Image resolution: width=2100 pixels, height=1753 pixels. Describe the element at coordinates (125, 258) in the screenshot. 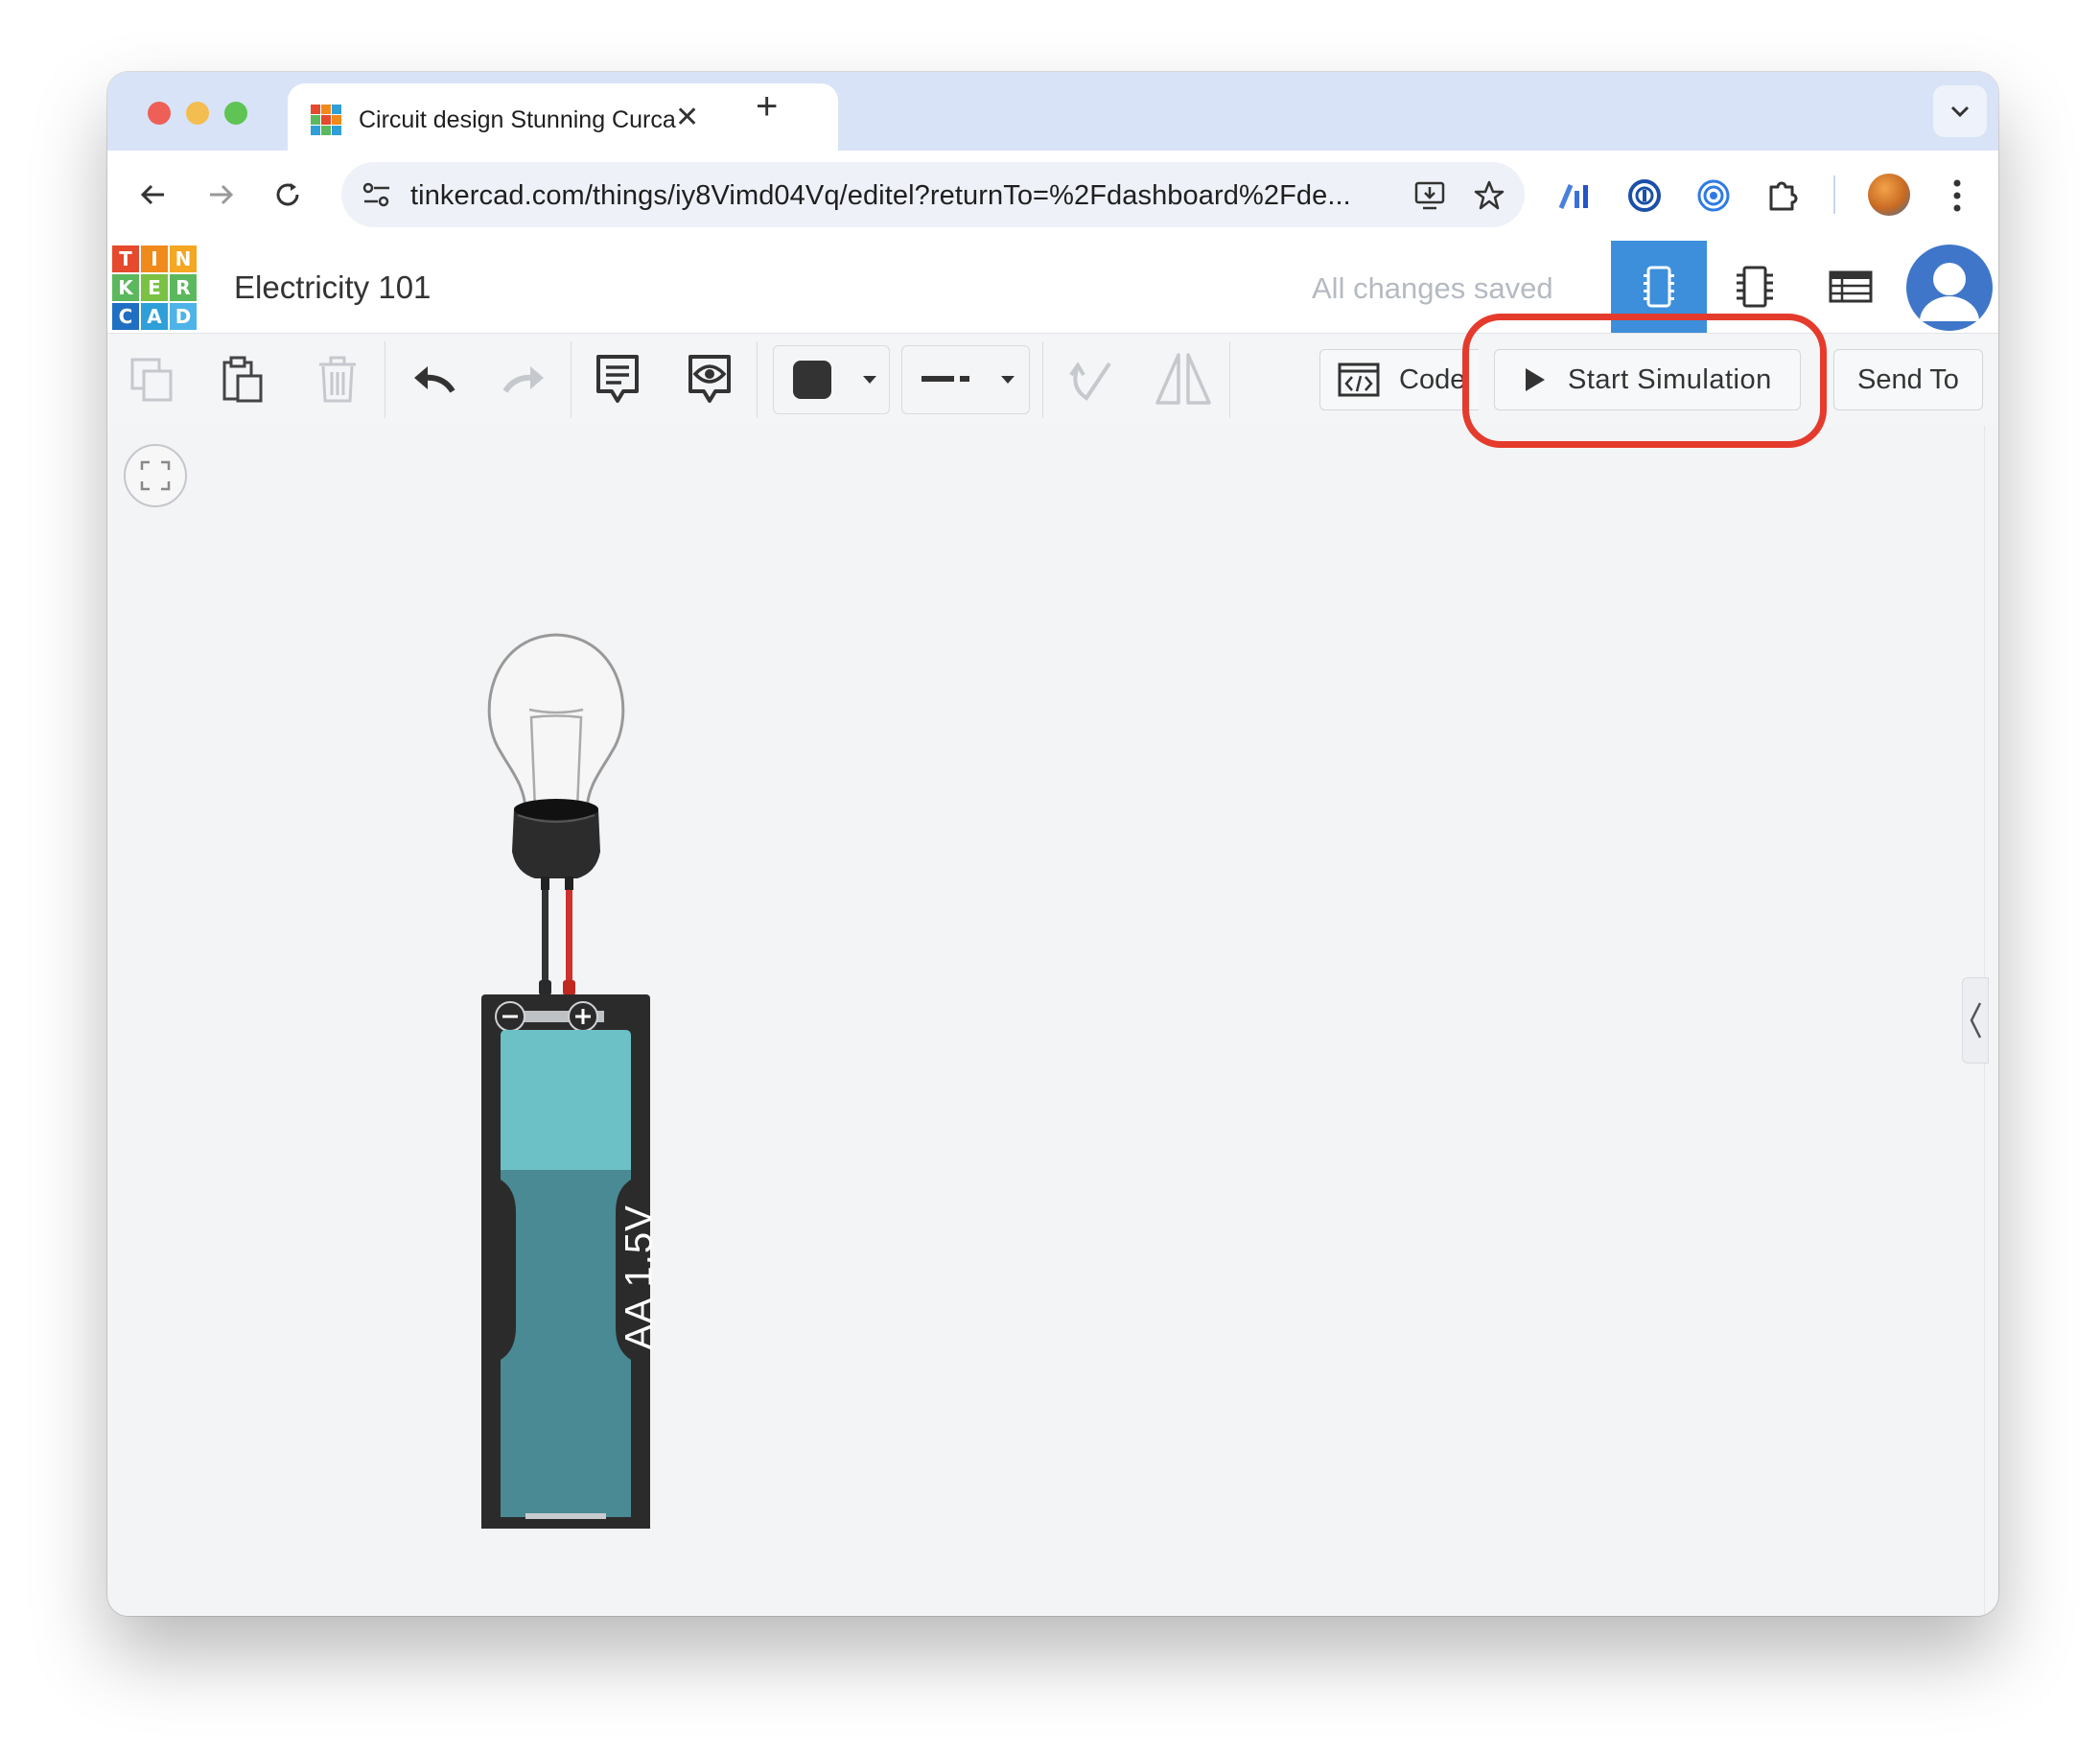

I see `logo-letter: T` at that location.